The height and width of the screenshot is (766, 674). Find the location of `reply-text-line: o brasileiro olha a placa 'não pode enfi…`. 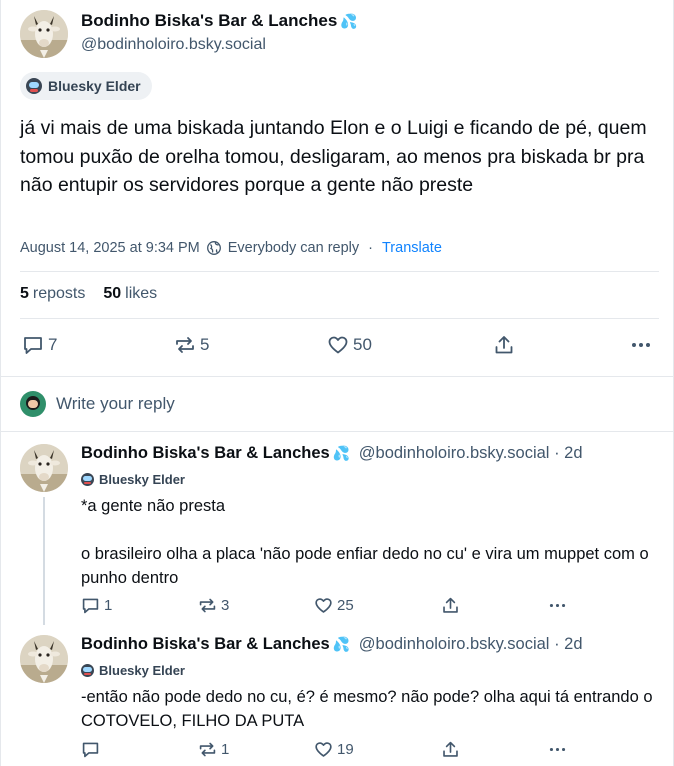

reply-text-line: o brasileiro olha a placa 'não pode enfi… is located at coordinates (365, 566).